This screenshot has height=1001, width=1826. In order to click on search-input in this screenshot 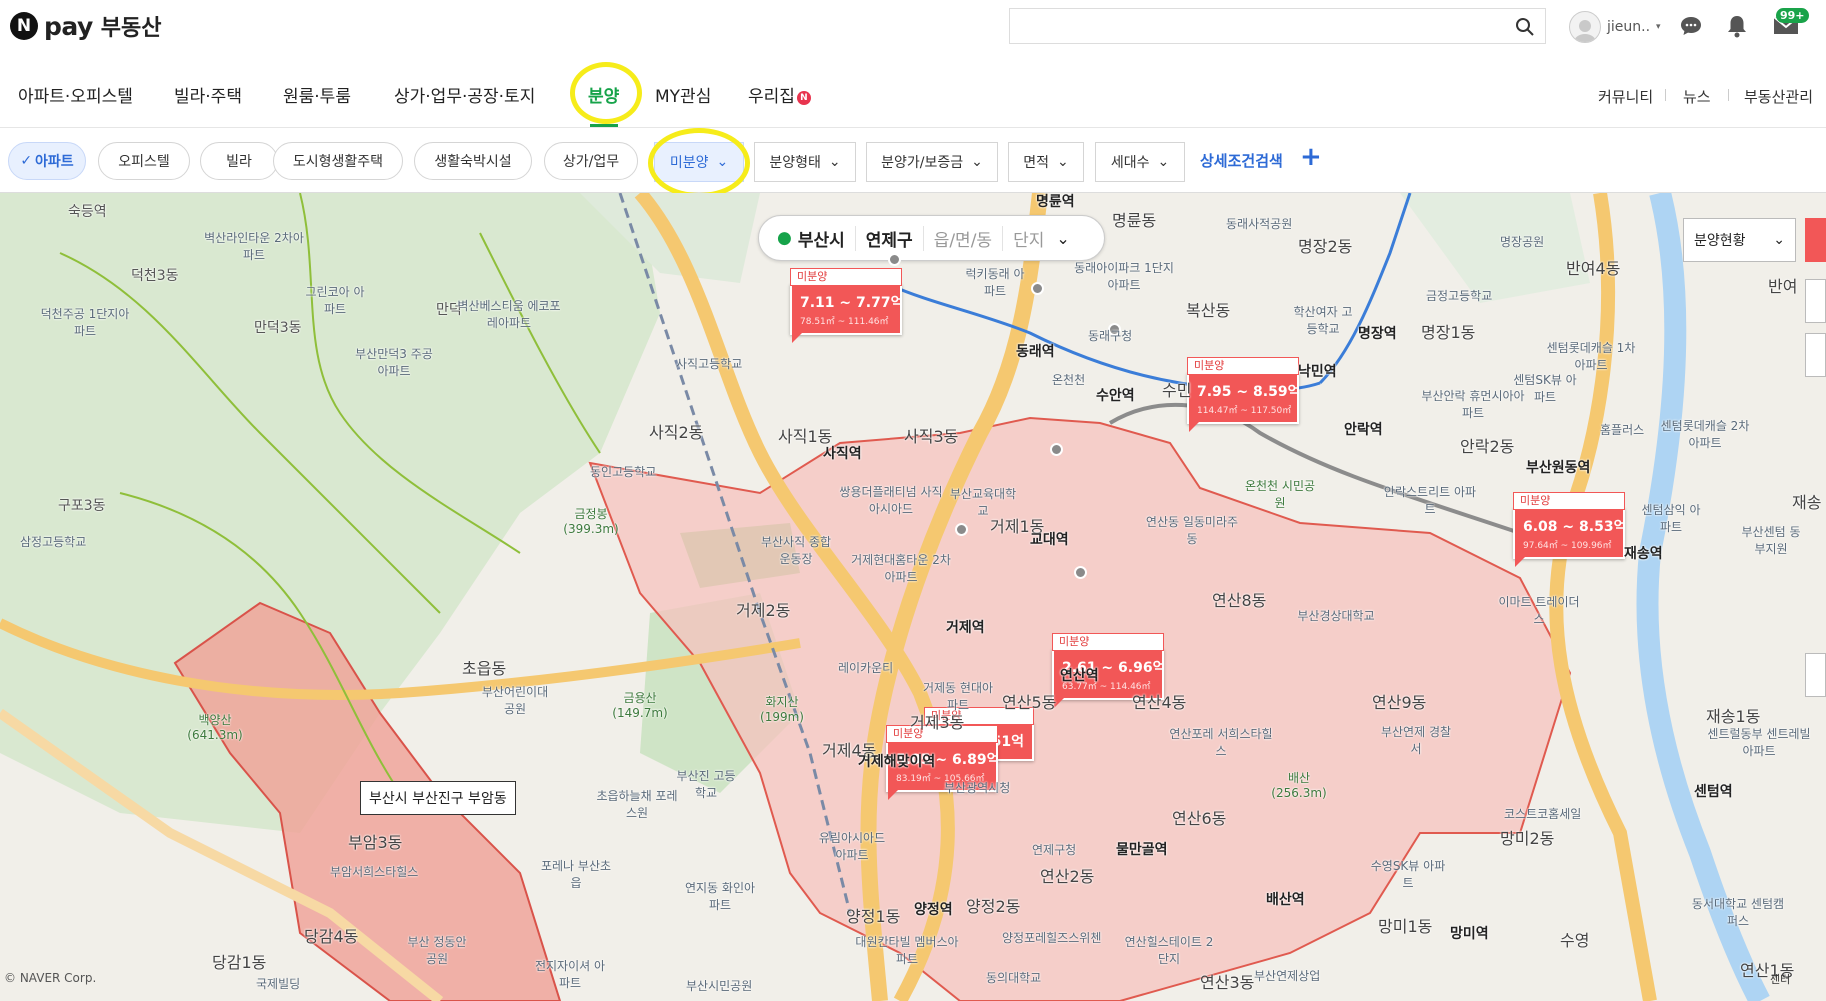, I will do `click(1255, 26)`.